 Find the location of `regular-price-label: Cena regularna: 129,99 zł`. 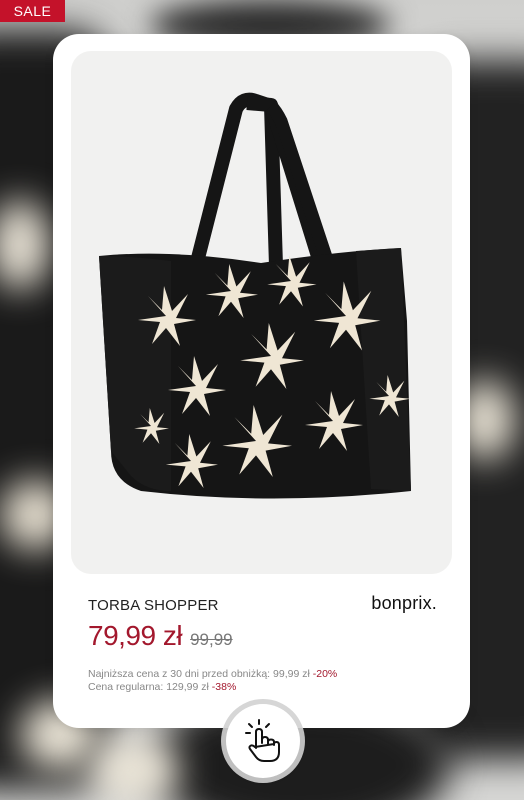

regular-price-label: Cena regularna: 129,99 zł is located at coordinates (148, 687).